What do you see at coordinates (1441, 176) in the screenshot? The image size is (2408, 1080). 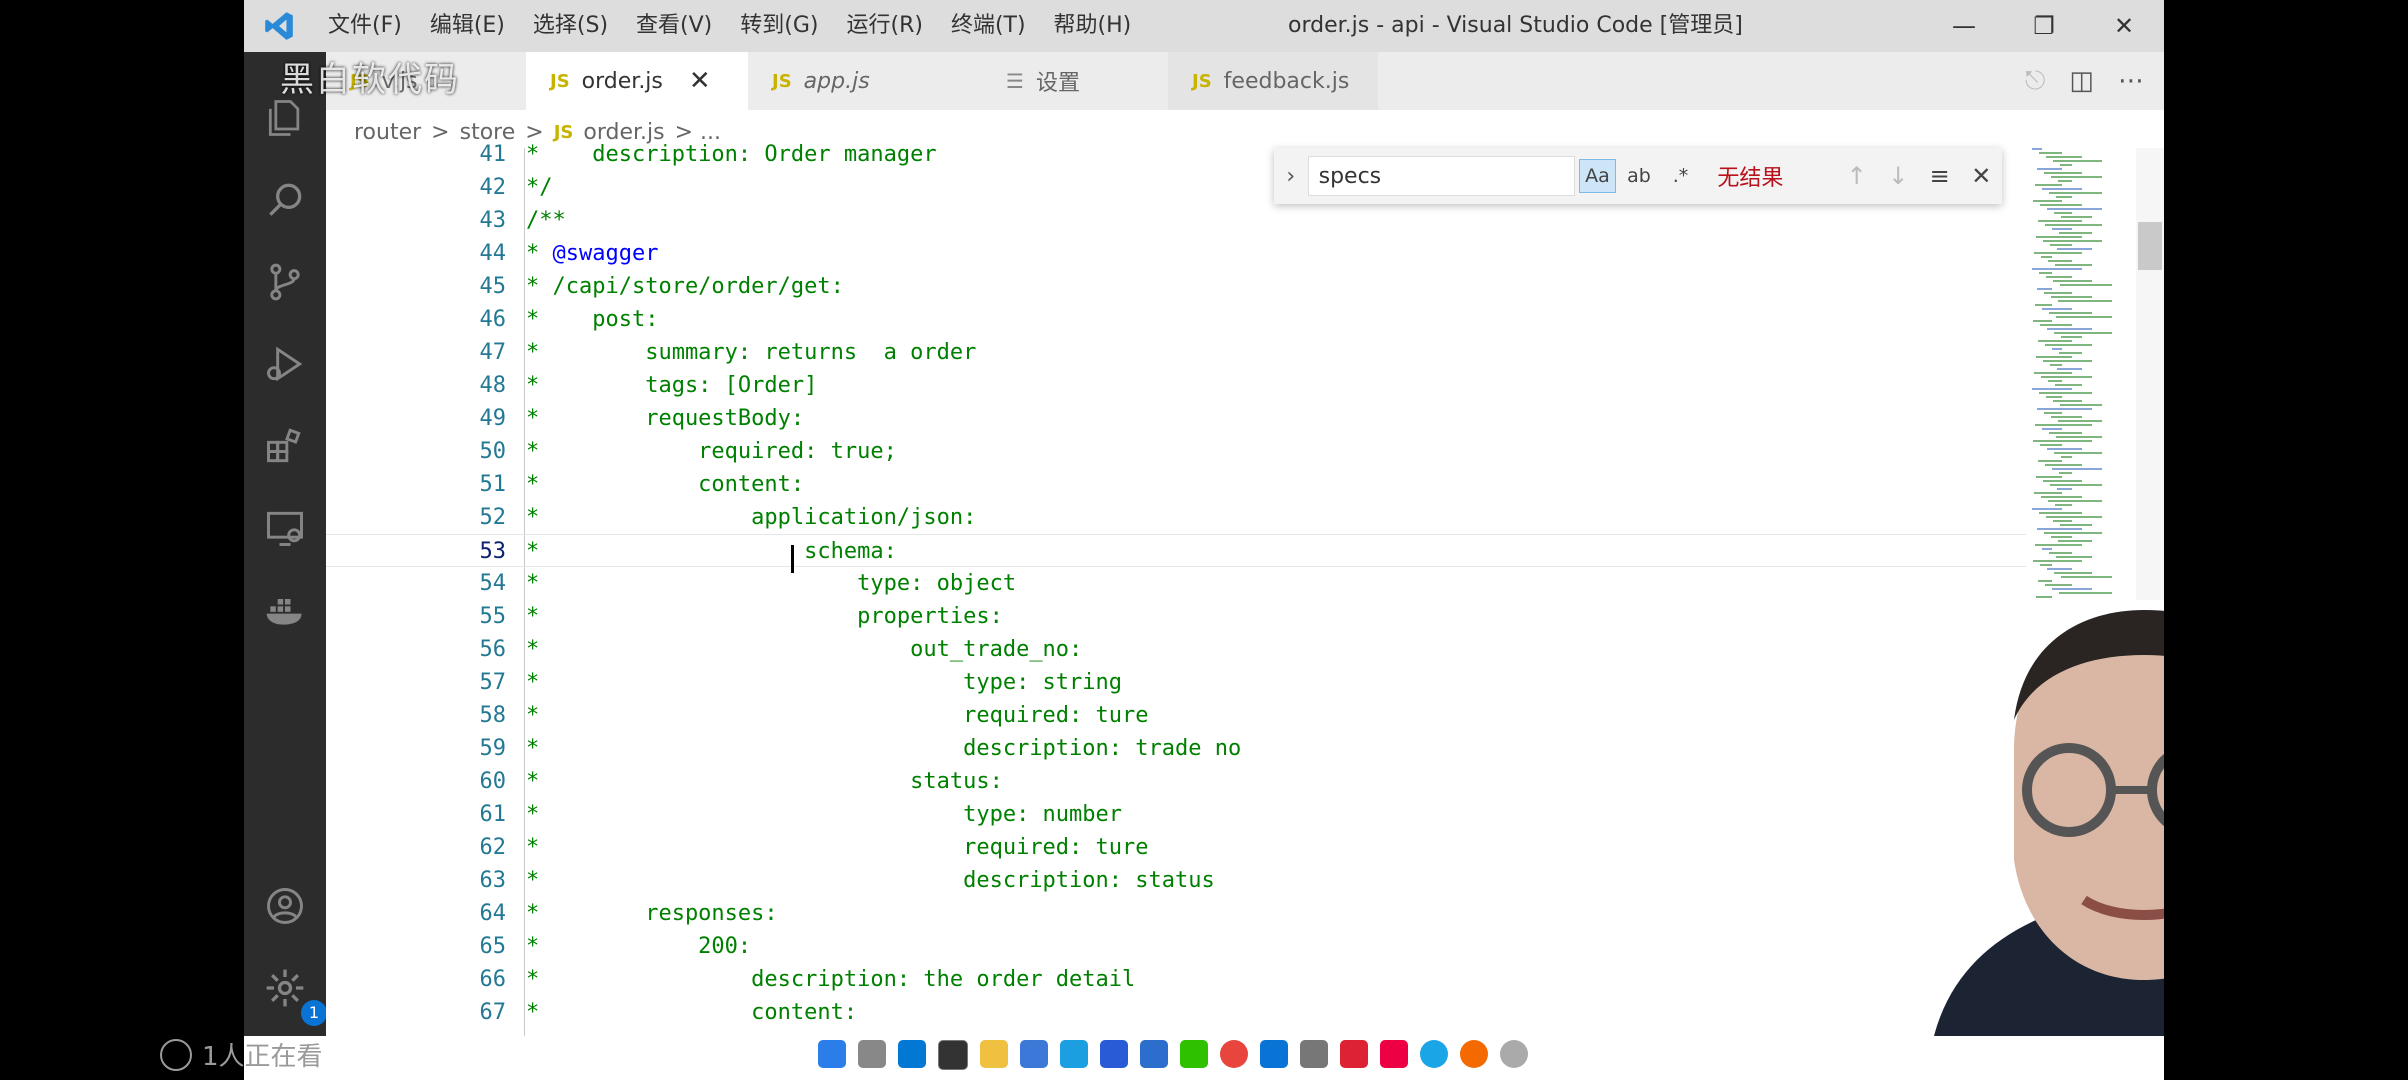 I see `find-input: specs` at bounding box center [1441, 176].